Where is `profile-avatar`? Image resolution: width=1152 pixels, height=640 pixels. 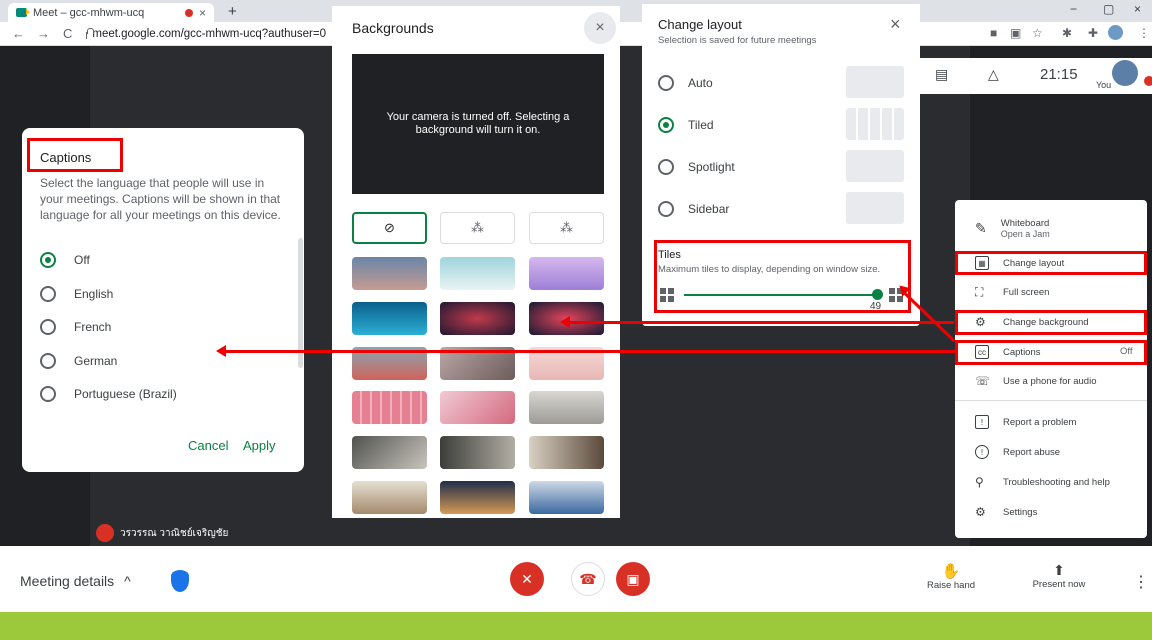 profile-avatar is located at coordinates (1115, 32).